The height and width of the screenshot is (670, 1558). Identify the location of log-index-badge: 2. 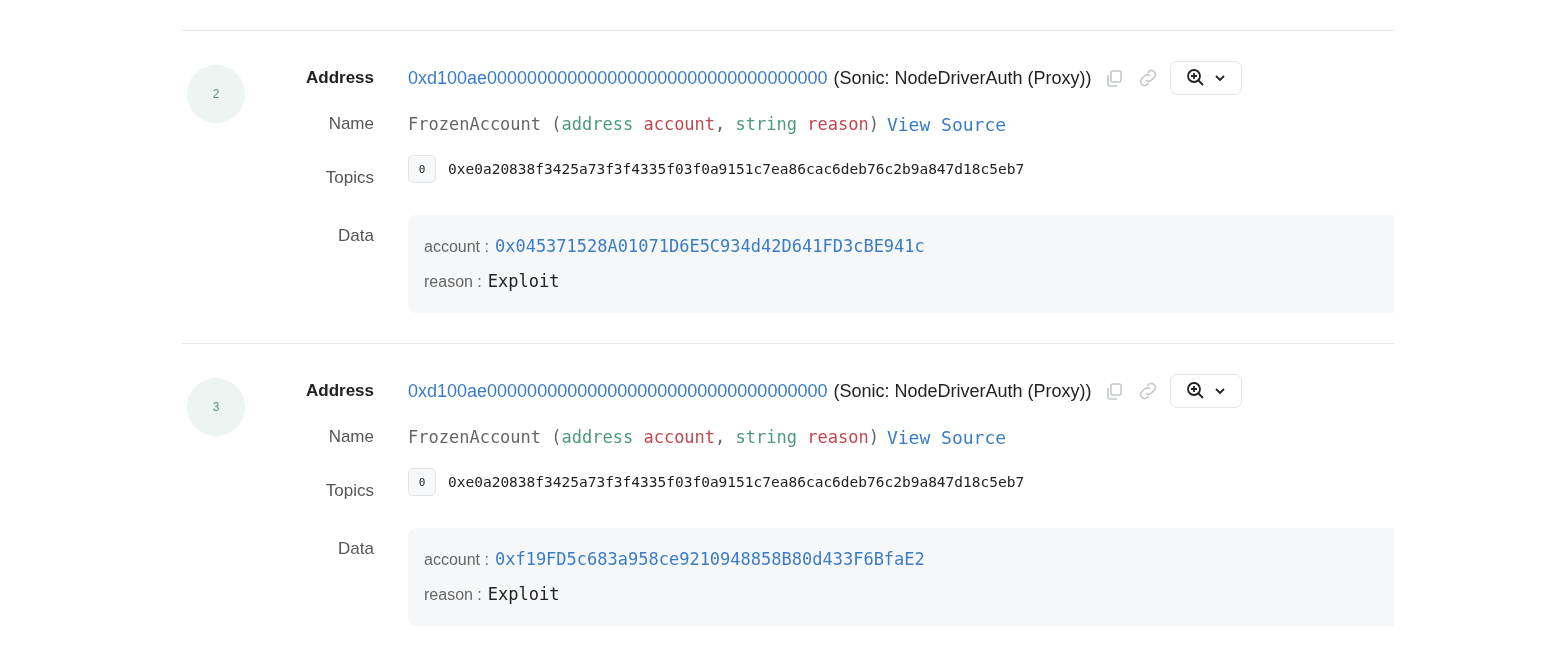
(216, 94).